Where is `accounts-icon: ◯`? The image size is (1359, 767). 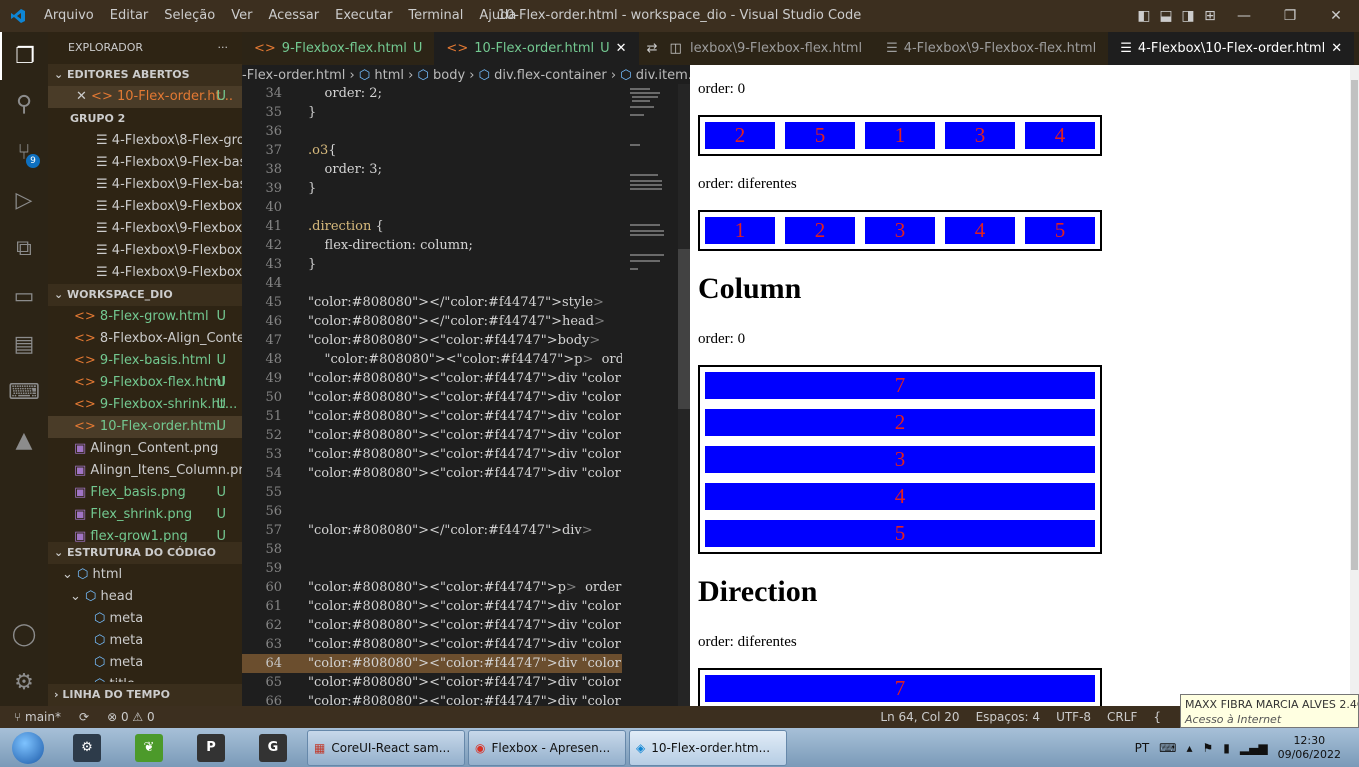 accounts-icon: ◯ is located at coordinates (24, 634).